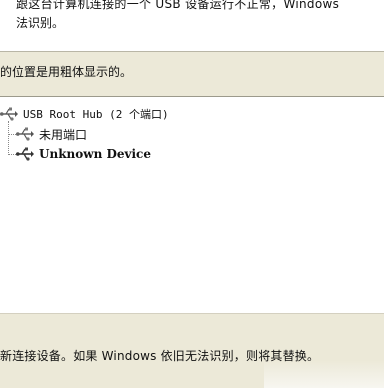 The width and height of the screenshot is (384, 388). I want to click on tree-item-label: USB Root Hub (2 个端口), so click(96, 114).